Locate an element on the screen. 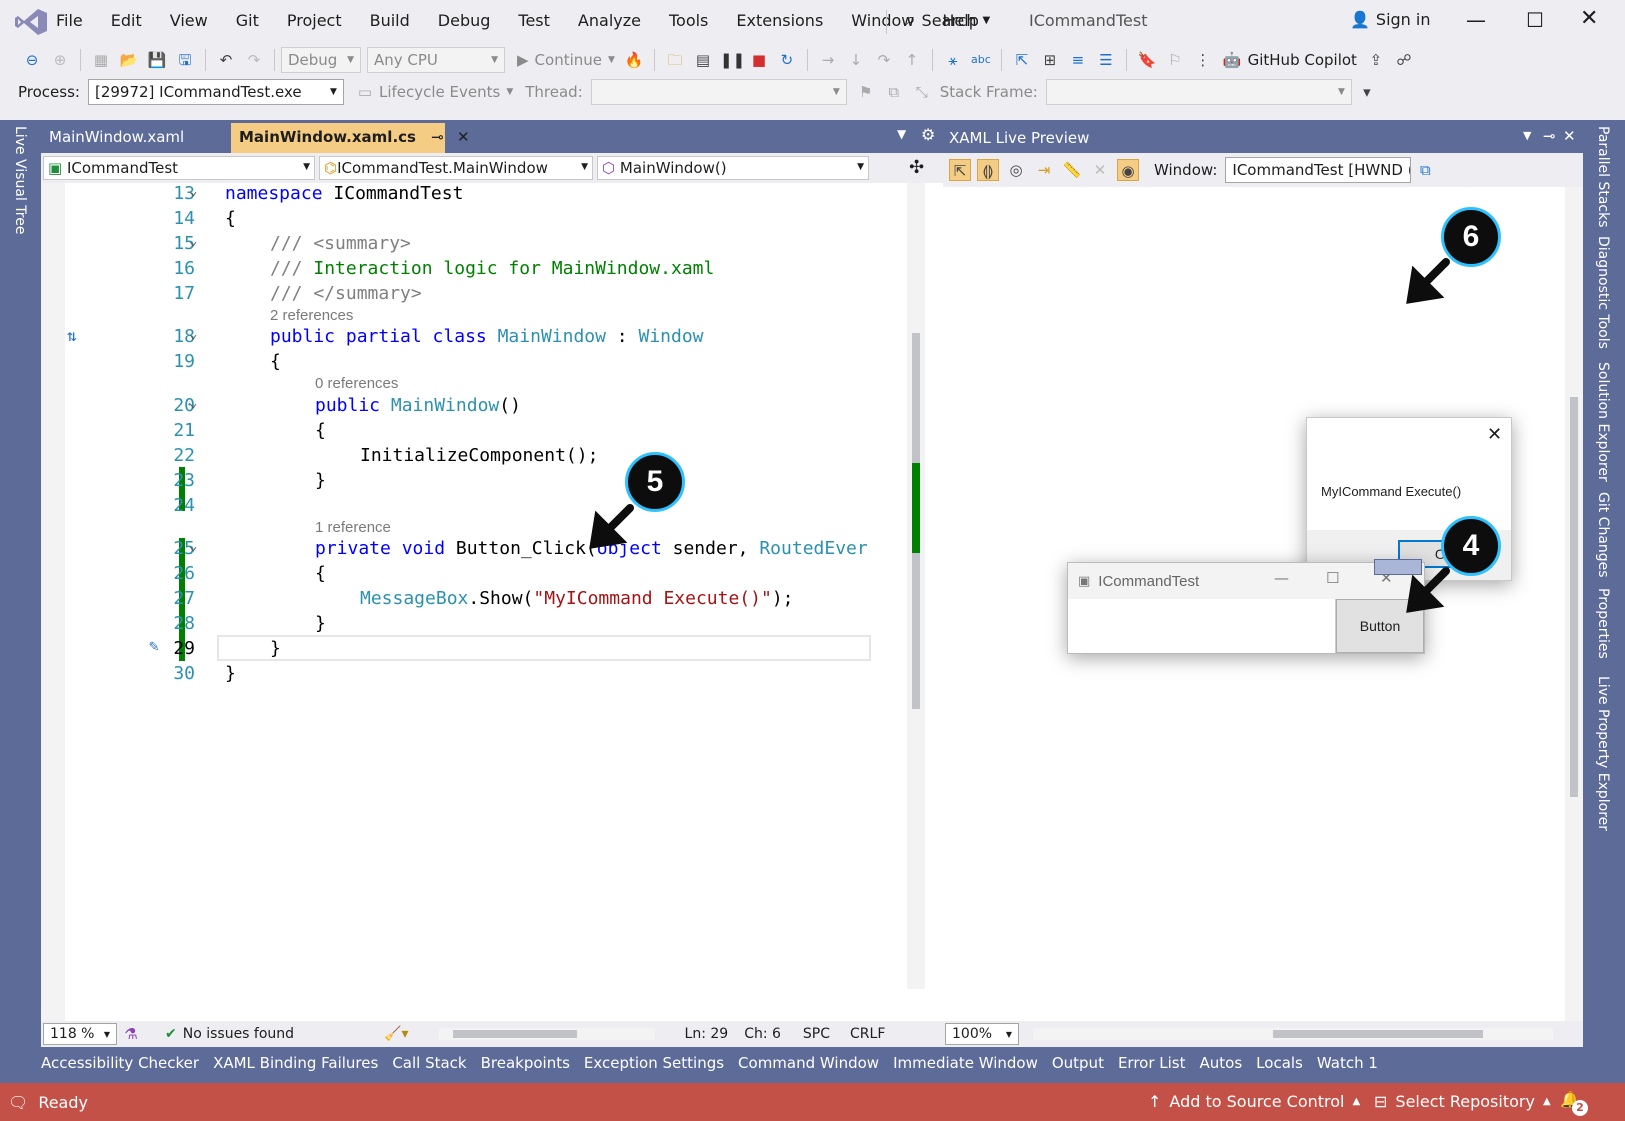 This screenshot has width=1625, height=1121. menu-view: View is located at coordinates (189, 20).